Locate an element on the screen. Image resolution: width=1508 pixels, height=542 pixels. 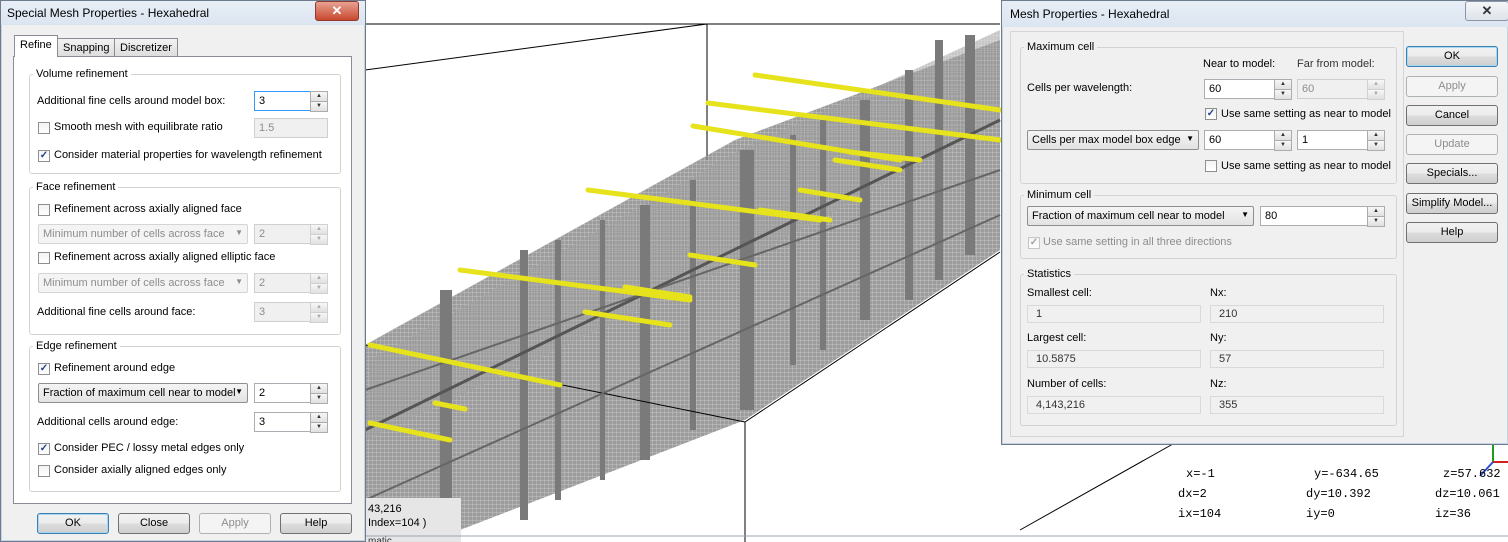
min-cell-spinner: 80 ▲ ▼ is located at coordinates (1322, 216).